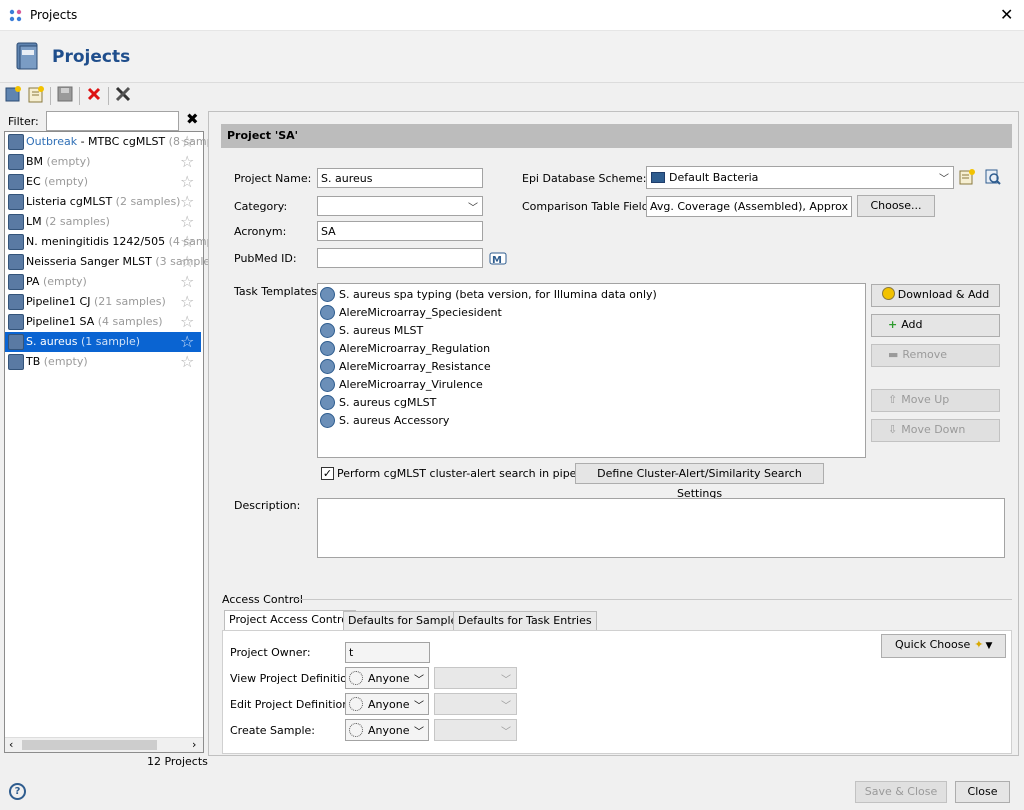  Describe the element at coordinates (967, 177) in the screenshot. I see `edit-scheme-icon` at that location.